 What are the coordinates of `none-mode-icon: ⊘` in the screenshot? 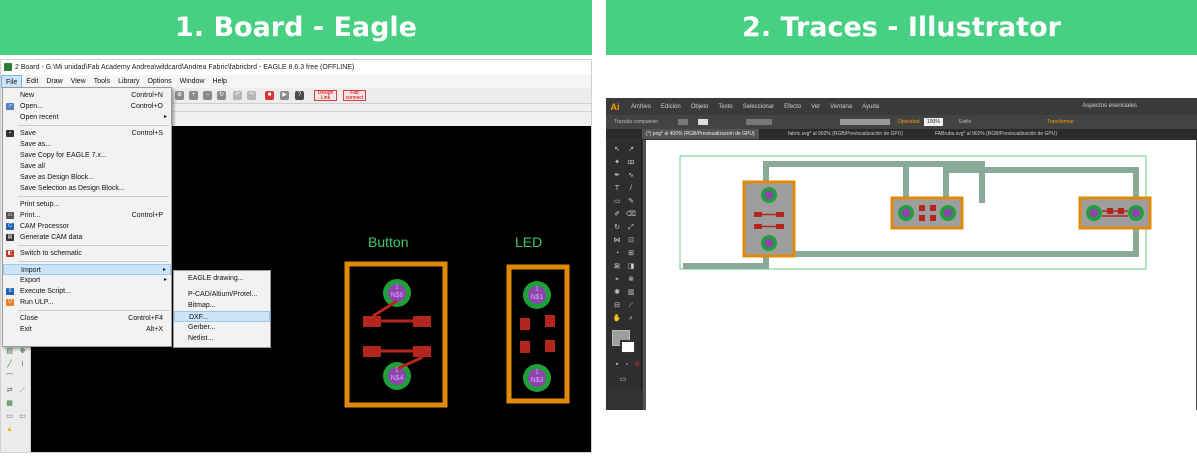 It's located at (637, 365).